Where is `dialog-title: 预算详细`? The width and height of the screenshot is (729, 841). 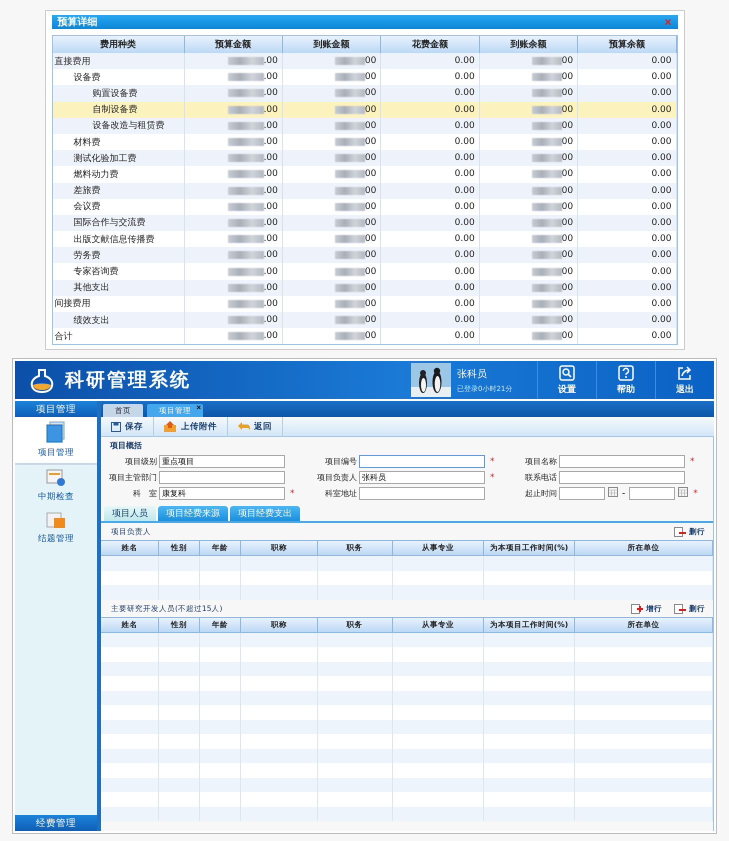 dialog-title: 预算详细 is located at coordinates (78, 22).